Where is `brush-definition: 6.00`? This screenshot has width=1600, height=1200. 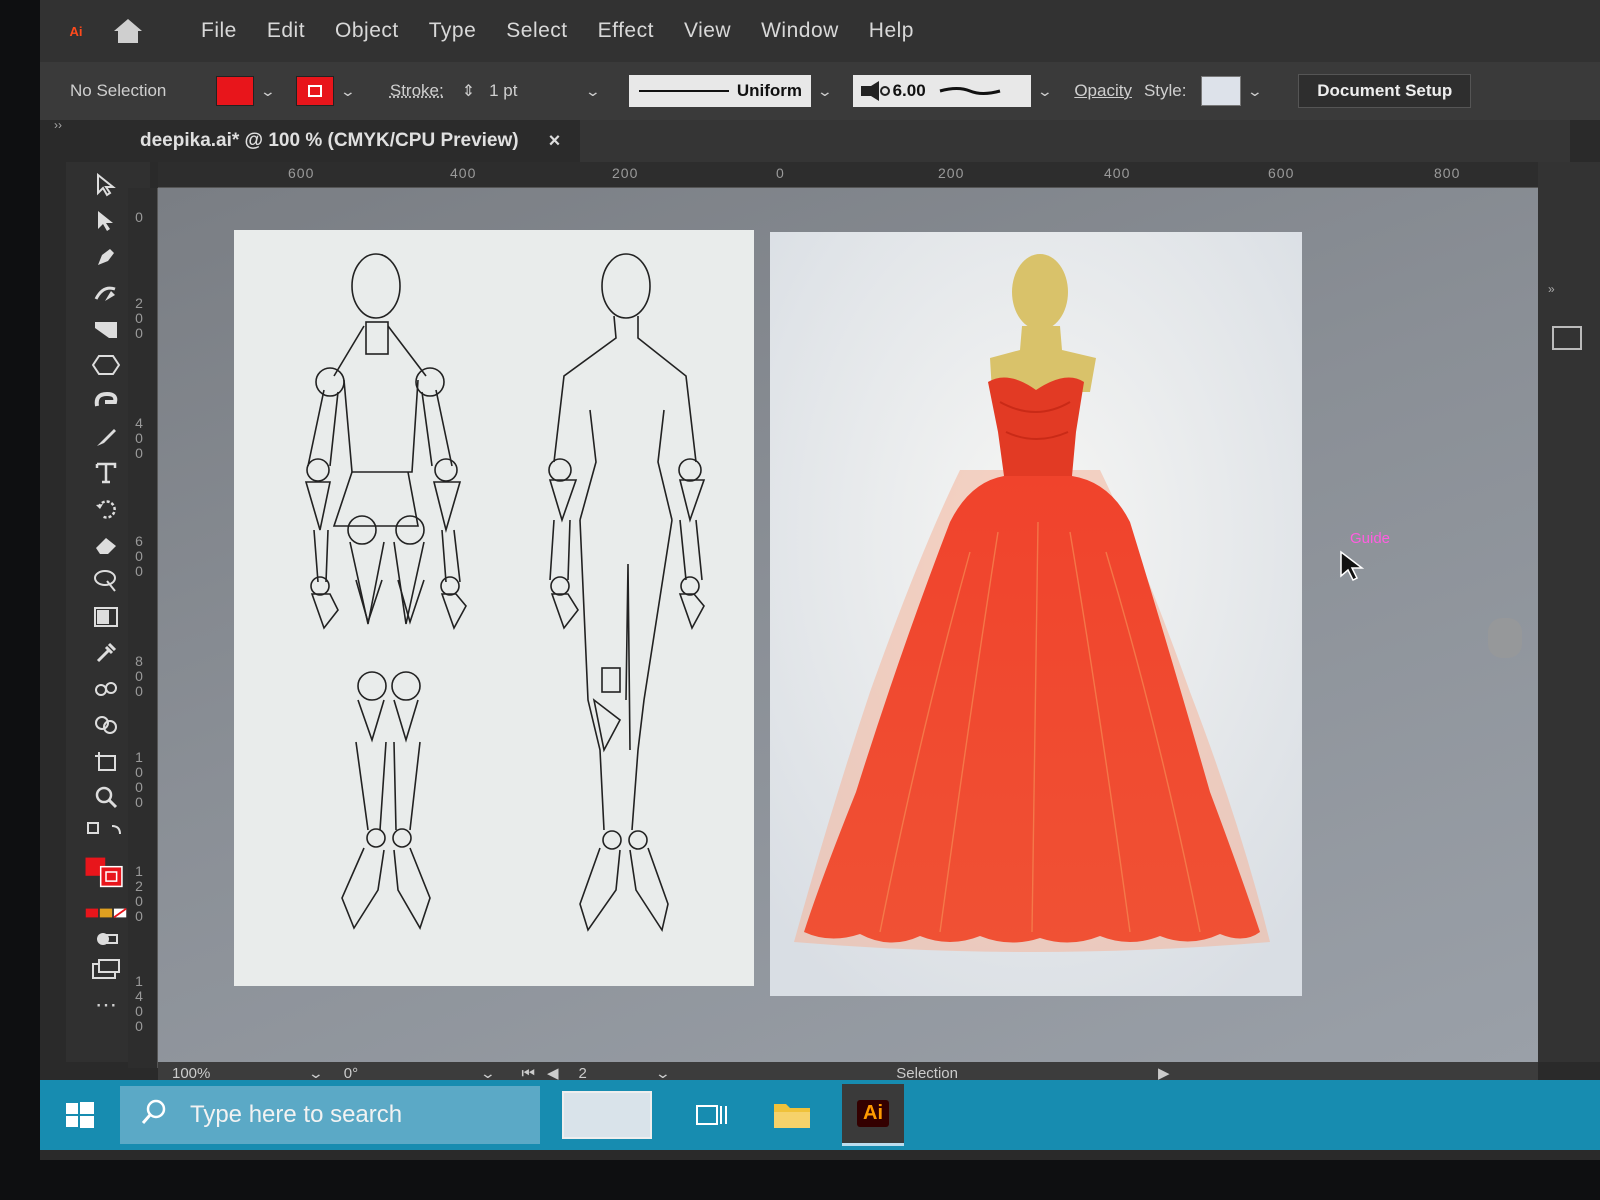
brush-definition: 6.00 is located at coordinates (941, 91).